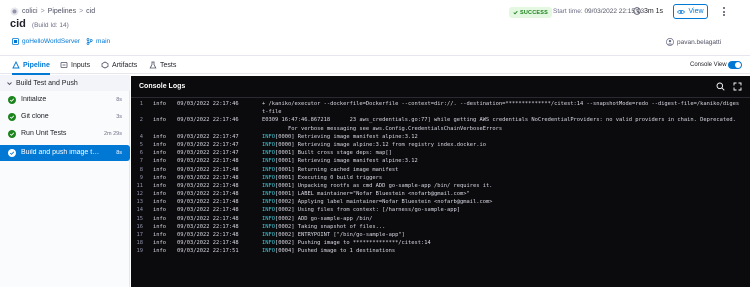  What do you see at coordinates (162, 65) in the screenshot?
I see `tab-tests: Tests` at bounding box center [162, 65].